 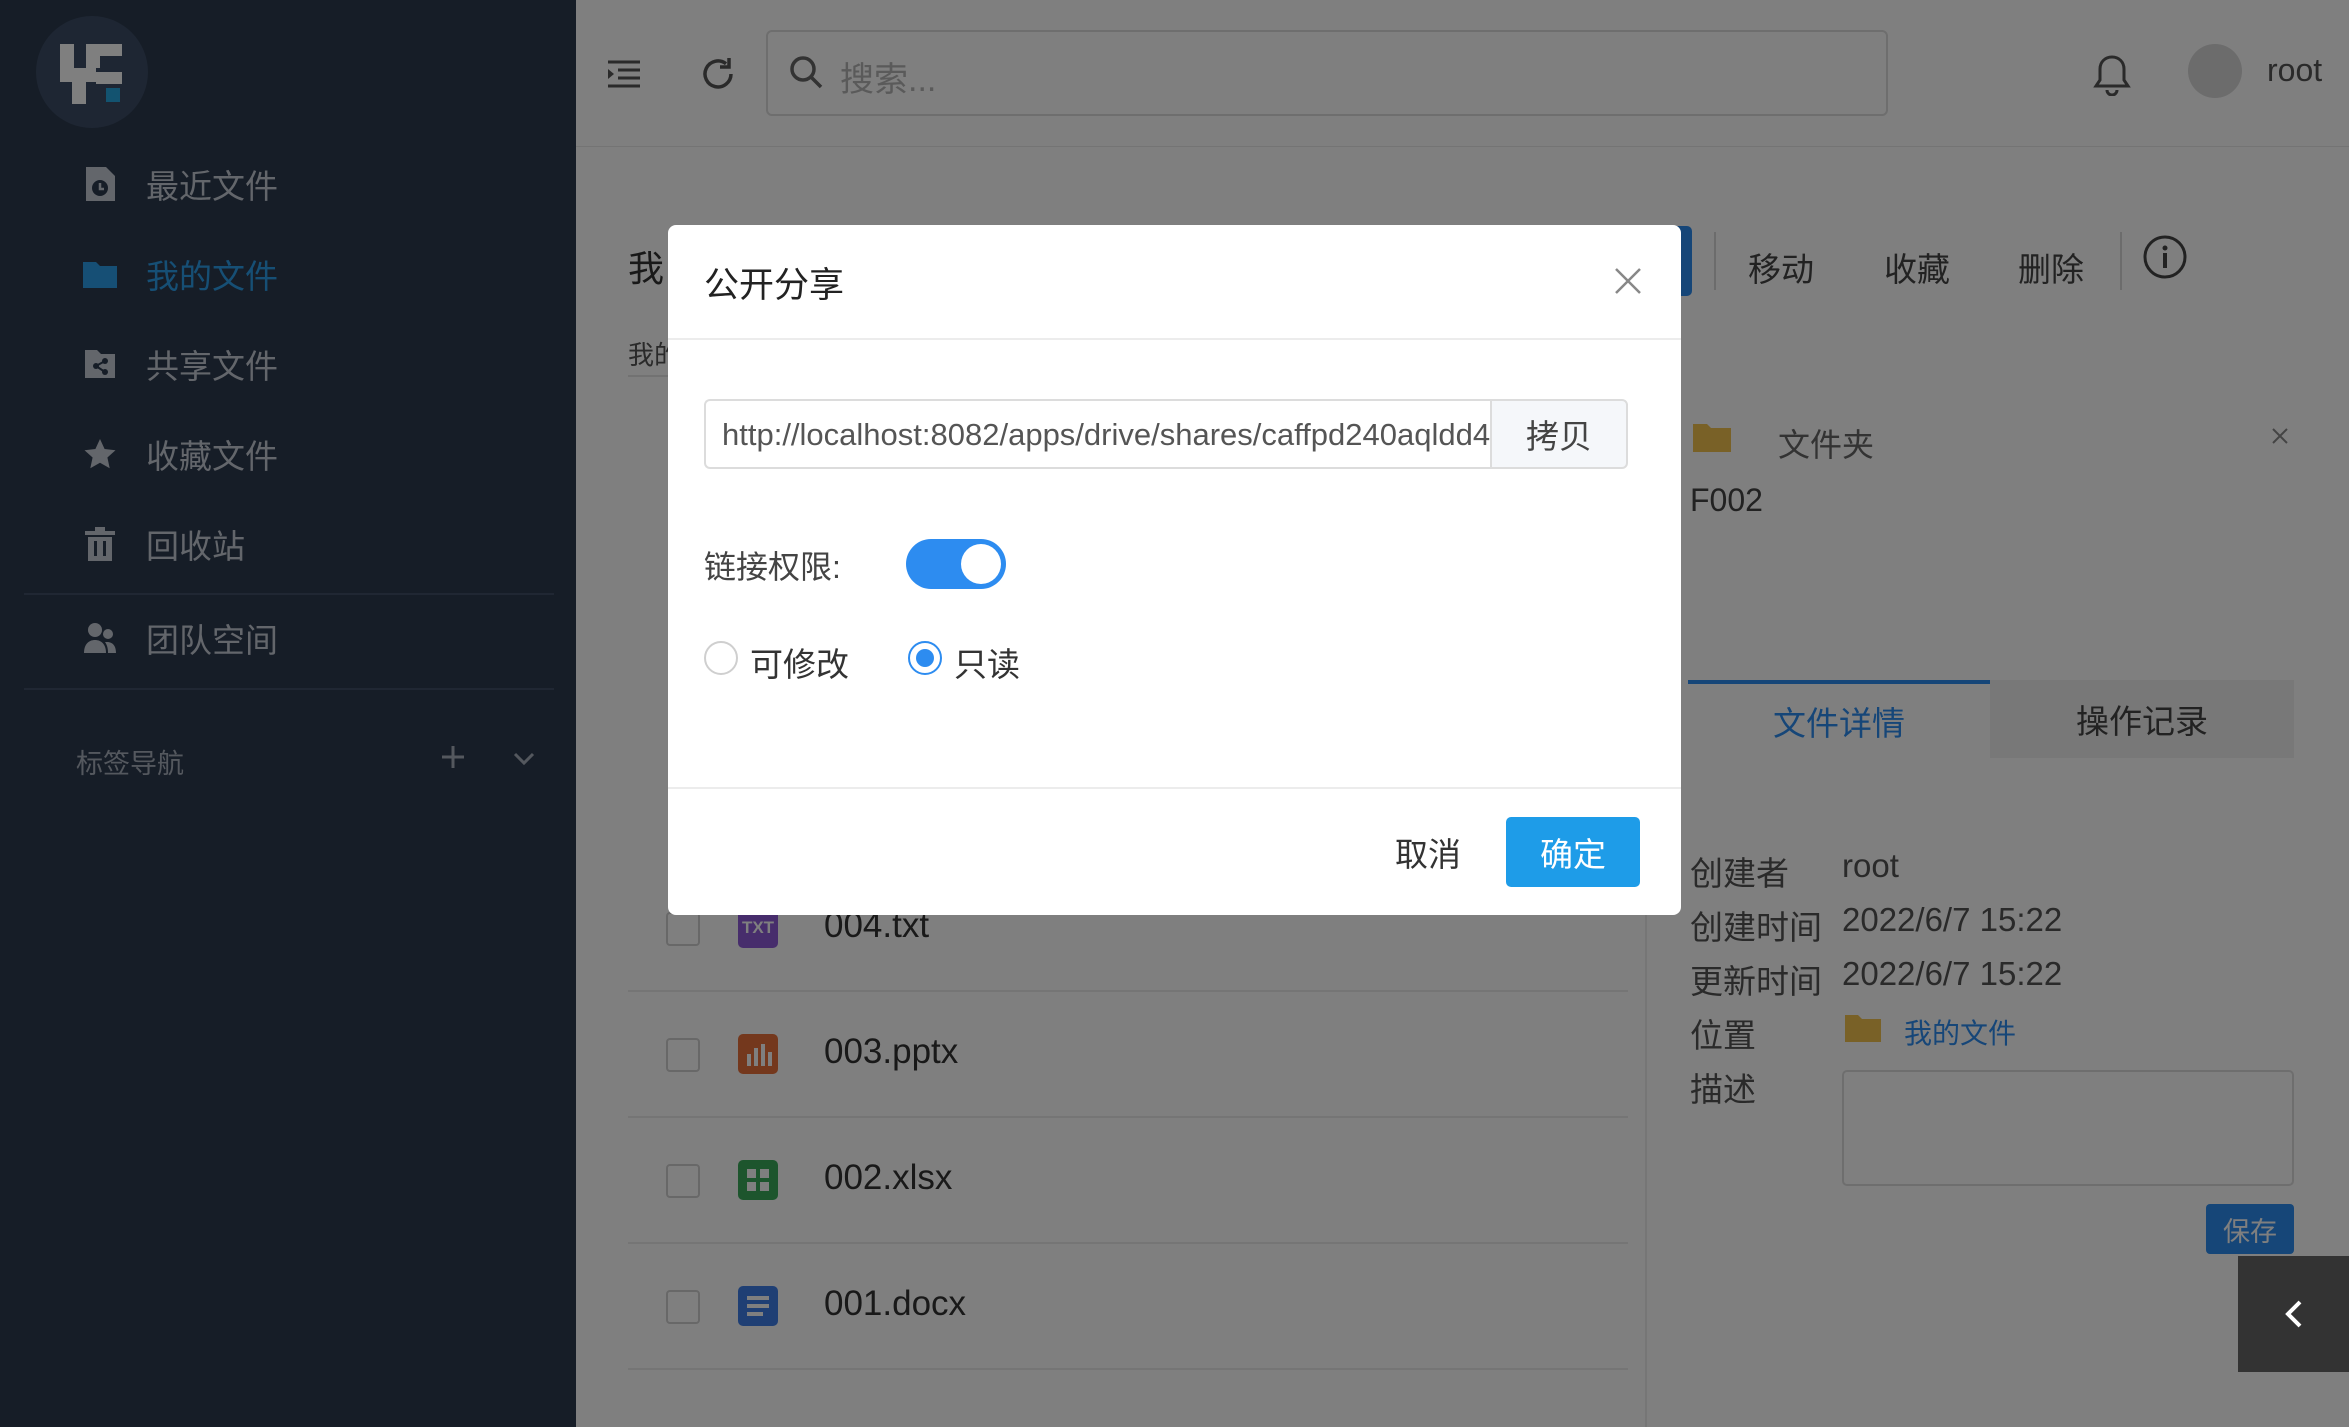 What do you see at coordinates (1559, 434) in the screenshot?
I see `copy-button: 拷贝` at bounding box center [1559, 434].